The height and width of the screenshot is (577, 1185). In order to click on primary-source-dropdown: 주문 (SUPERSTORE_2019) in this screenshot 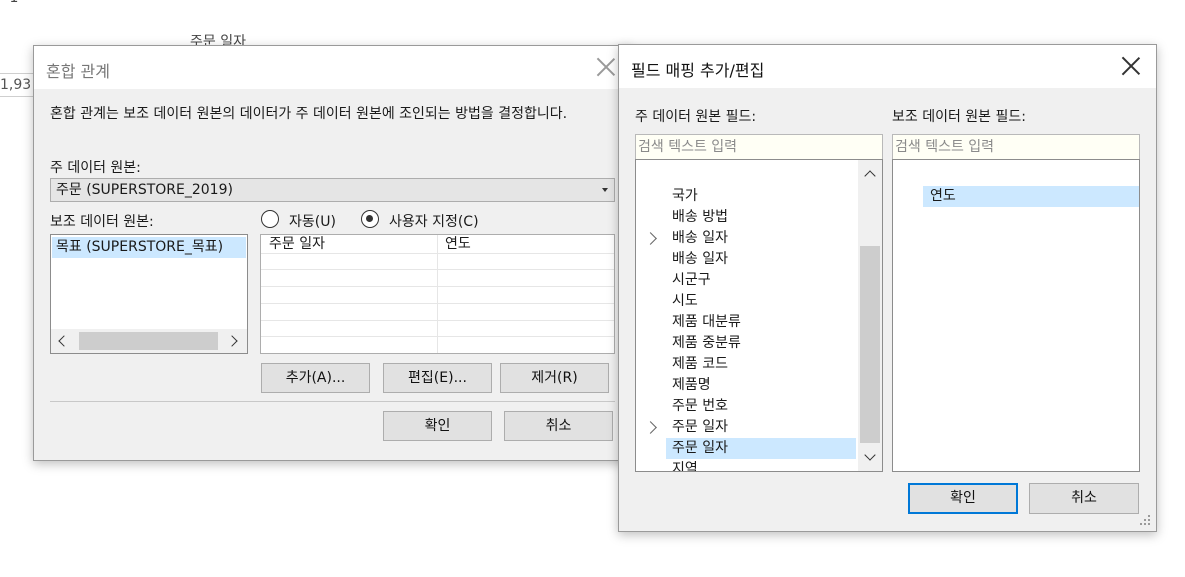, I will do `click(332, 190)`.